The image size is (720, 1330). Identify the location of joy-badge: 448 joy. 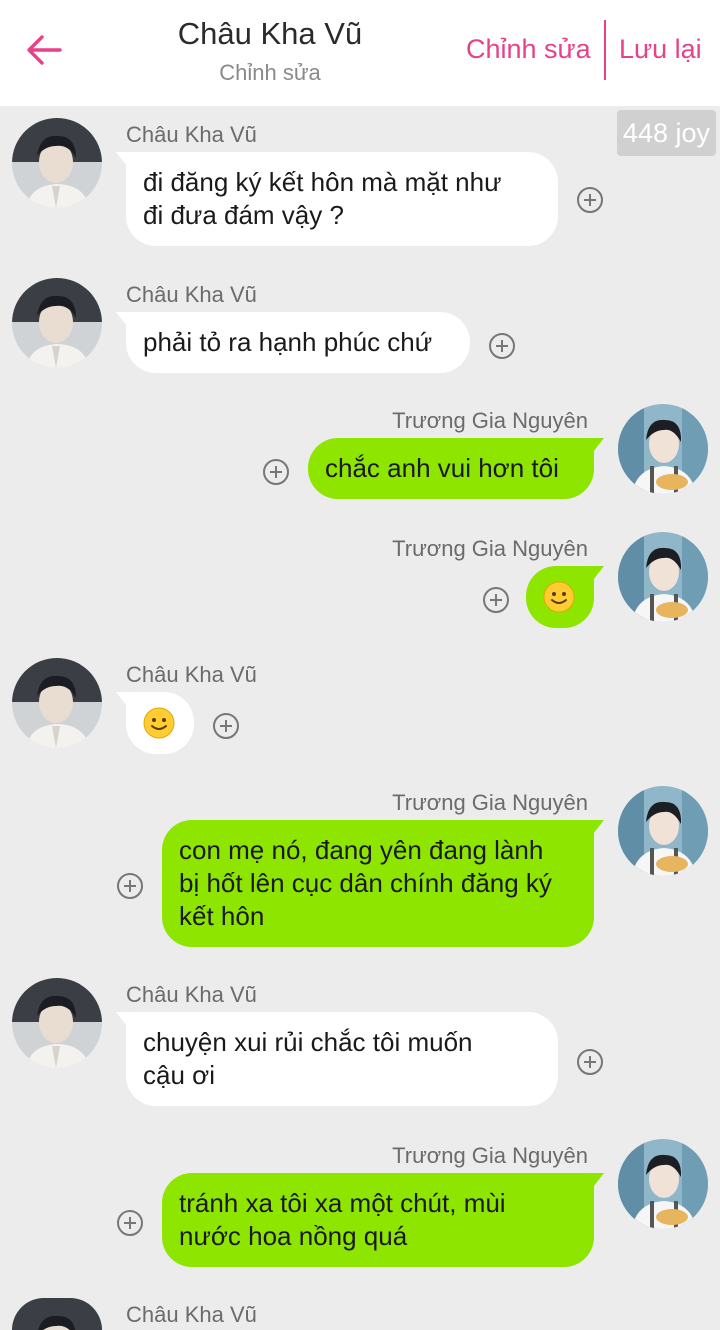
(666, 133).